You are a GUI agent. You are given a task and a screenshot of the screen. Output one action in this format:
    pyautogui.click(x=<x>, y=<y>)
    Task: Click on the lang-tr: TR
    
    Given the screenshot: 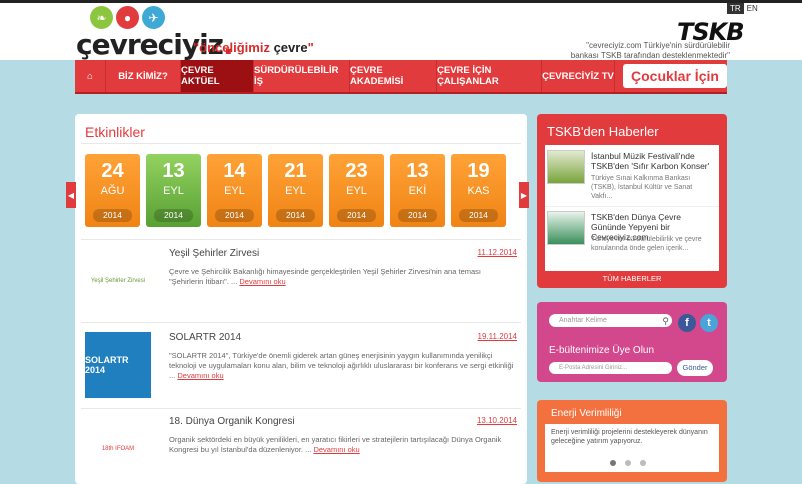 What is the action you would take?
    pyautogui.click(x=735, y=8)
    